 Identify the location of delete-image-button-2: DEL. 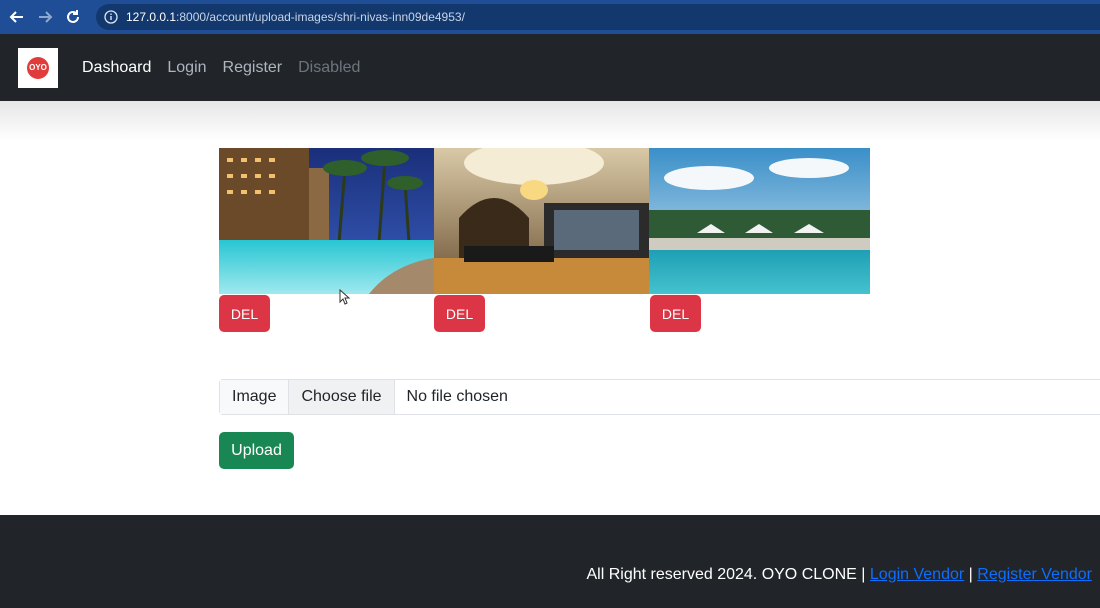
(459, 313).